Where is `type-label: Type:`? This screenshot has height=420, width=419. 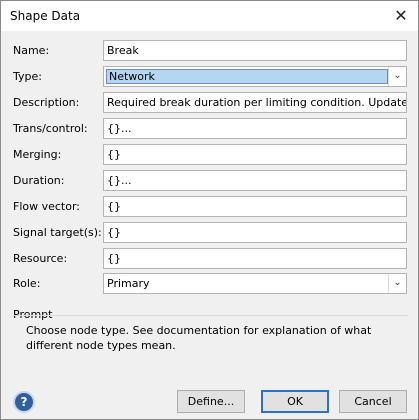
type-label: Type: is located at coordinates (27, 76).